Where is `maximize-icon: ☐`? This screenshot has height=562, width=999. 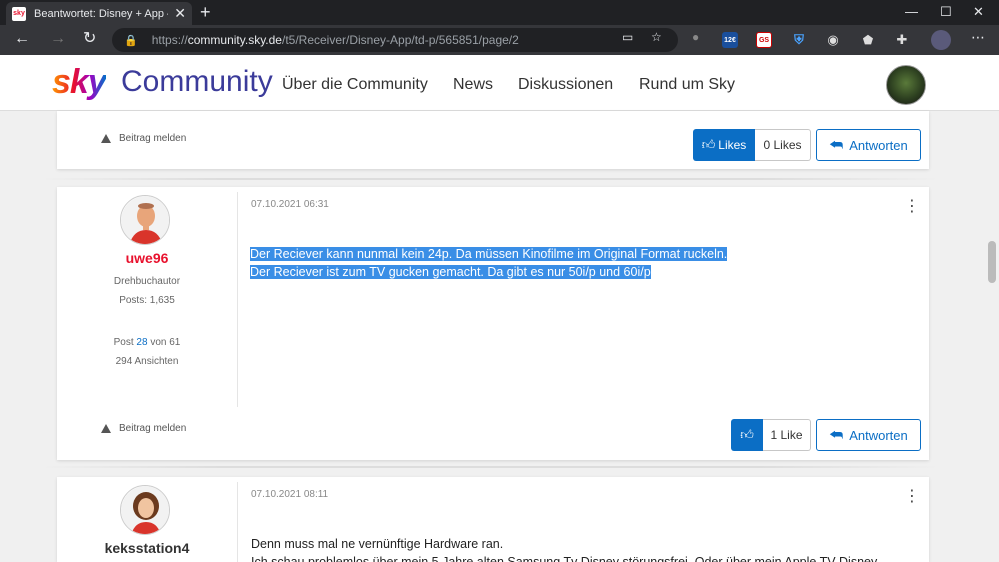
maximize-icon: ☐ is located at coordinates (946, 12).